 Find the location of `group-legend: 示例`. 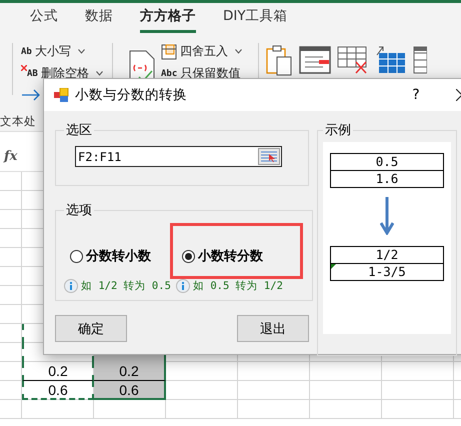

group-legend: 示例 is located at coordinates (338, 130).